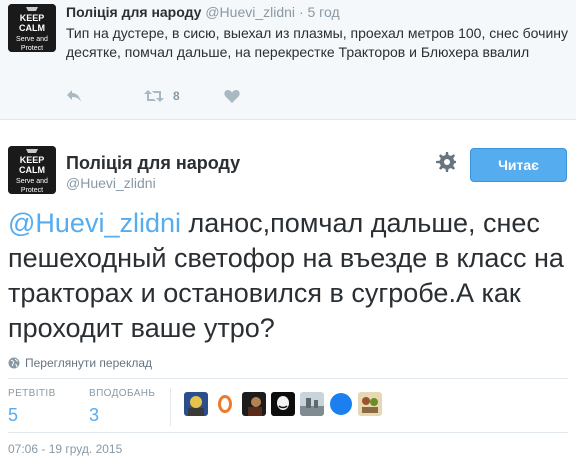 This screenshot has height=465, width=576. I want to click on mention-link: @Huevi_zlidni, so click(94, 223).